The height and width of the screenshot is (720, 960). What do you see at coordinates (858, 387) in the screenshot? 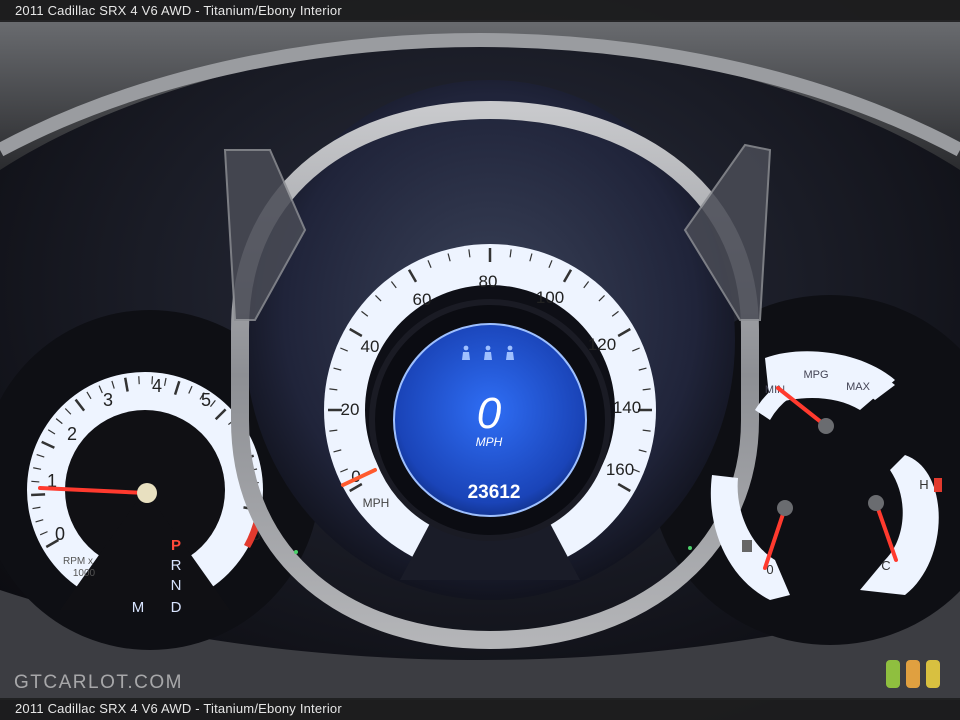
I see `mpg-max-label: MAX` at bounding box center [858, 387].